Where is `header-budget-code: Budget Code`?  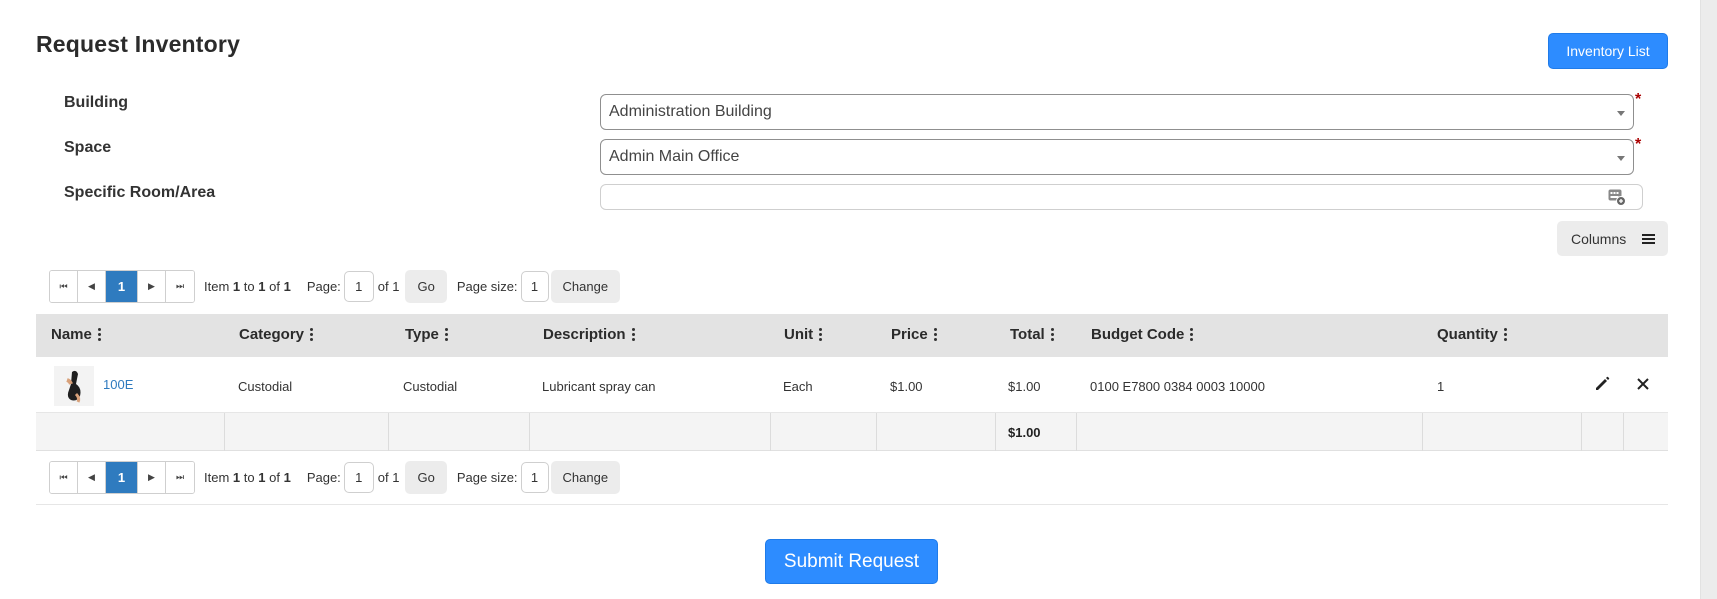 header-budget-code: Budget Code is located at coordinates (1142, 334).